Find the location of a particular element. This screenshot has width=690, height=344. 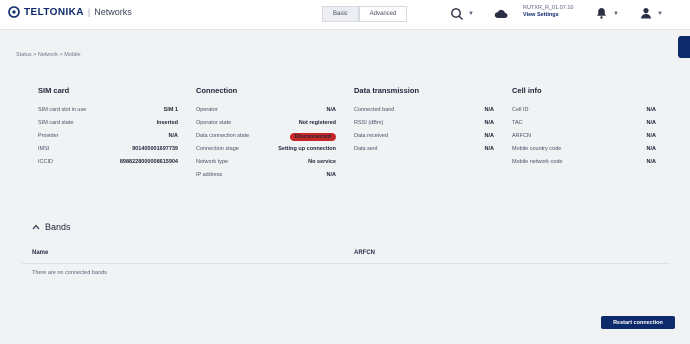

chevron-up-icon is located at coordinates (36, 227).